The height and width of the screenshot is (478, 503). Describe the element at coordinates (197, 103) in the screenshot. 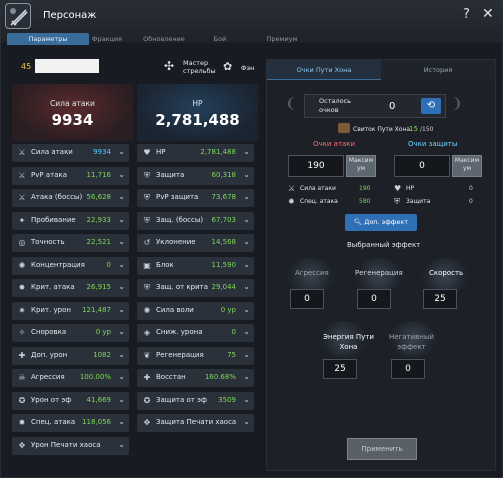

I see `hp-title: HP` at that location.